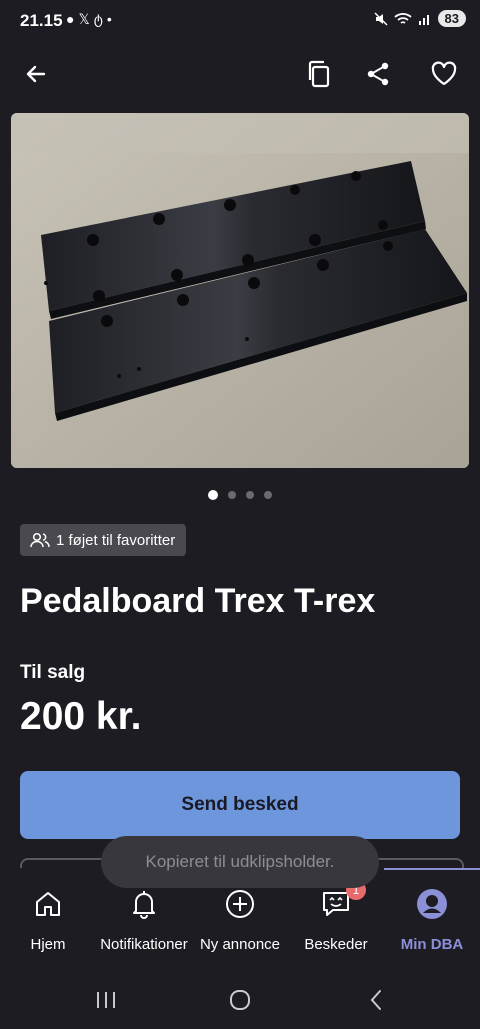 The width and height of the screenshot is (480, 1029). What do you see at coordinates (144, 919) in the screenshot?
I see `nav-item-notifications: Notifikationer` at bounding box center [144, 919].